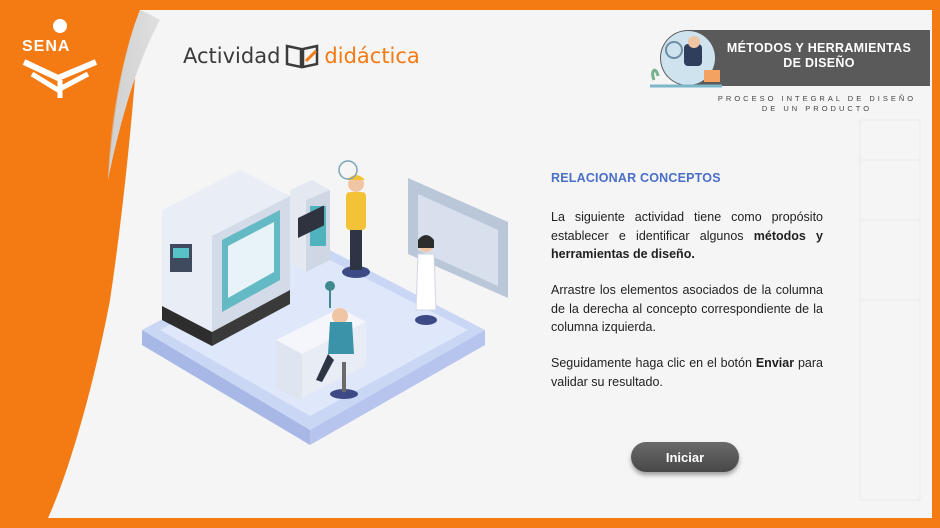  I want to click on page-title: Actividad didáctica, so click(301, 56).